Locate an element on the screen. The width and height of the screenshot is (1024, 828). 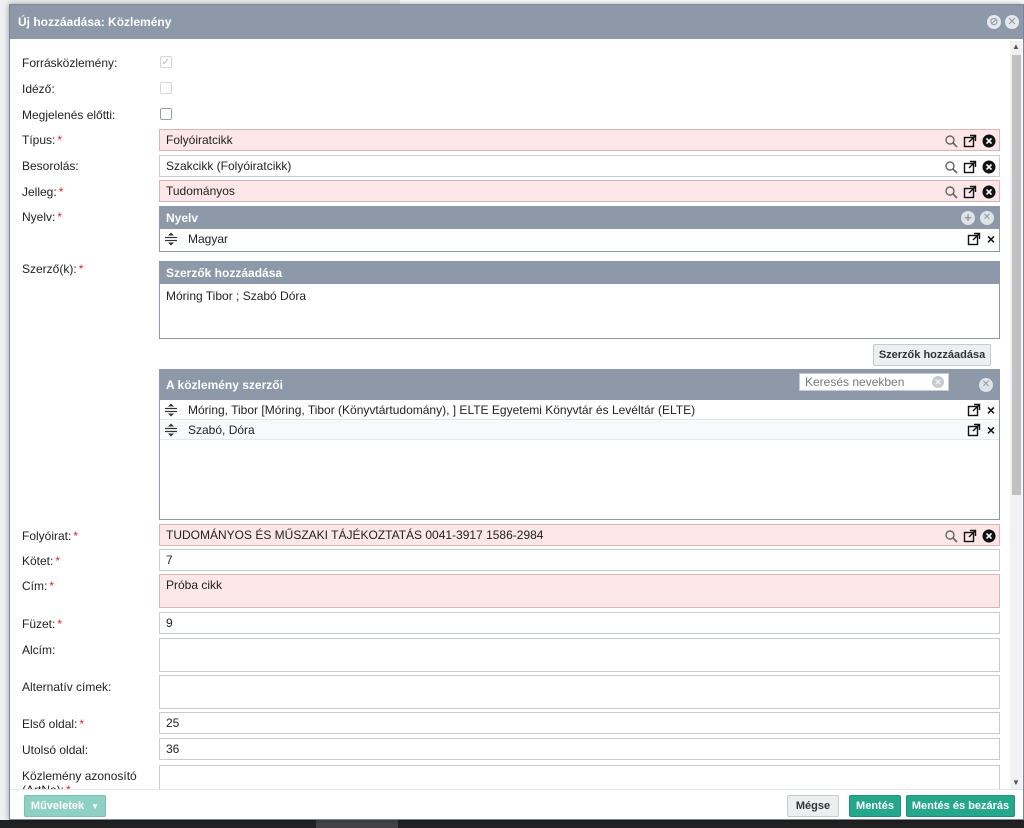
scroll-down-icon: ▼ is located at coordinates (1016, 783).